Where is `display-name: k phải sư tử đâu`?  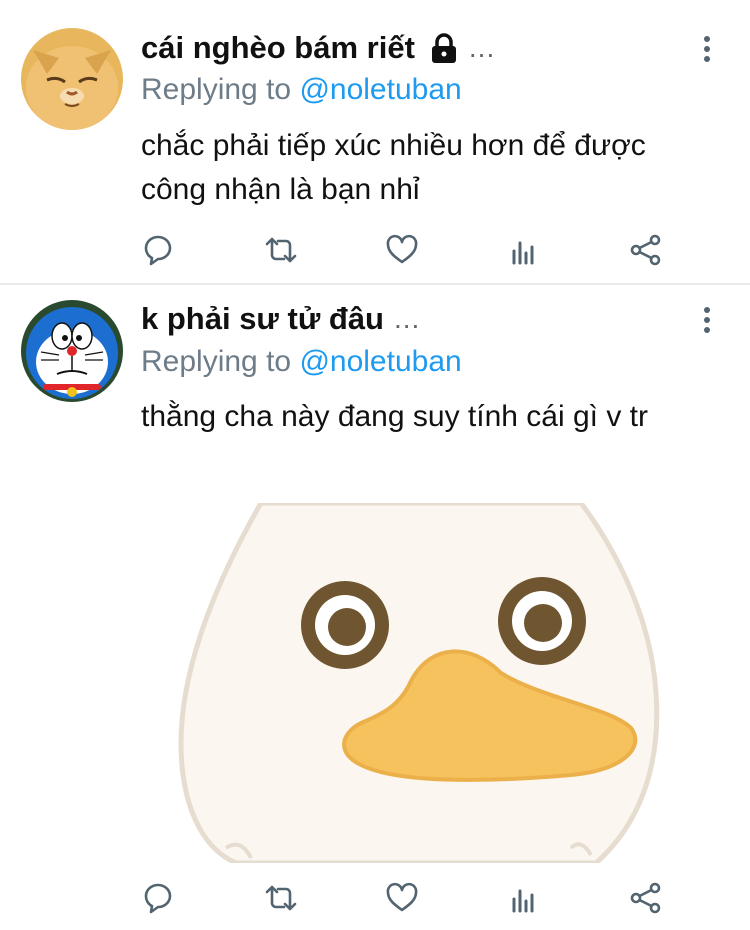 display-name: k phải sư tử đâu is located at coordinates (262, 319).